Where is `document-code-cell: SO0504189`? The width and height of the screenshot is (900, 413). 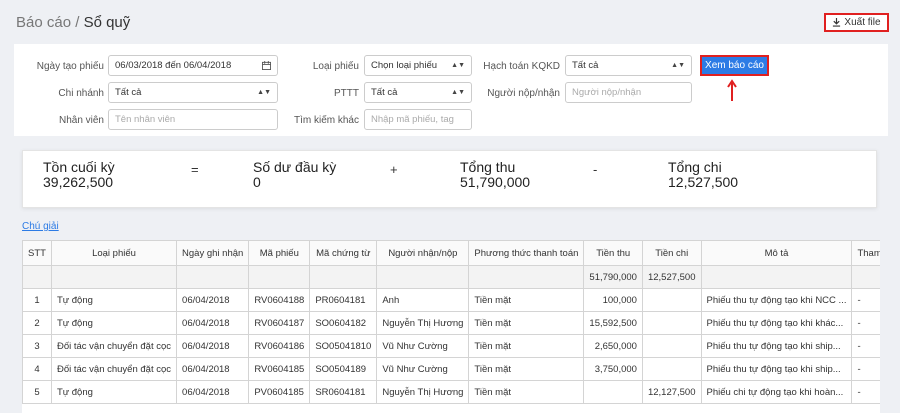
document-code-cell: SO0504189 is located at coordinates (343, 369).